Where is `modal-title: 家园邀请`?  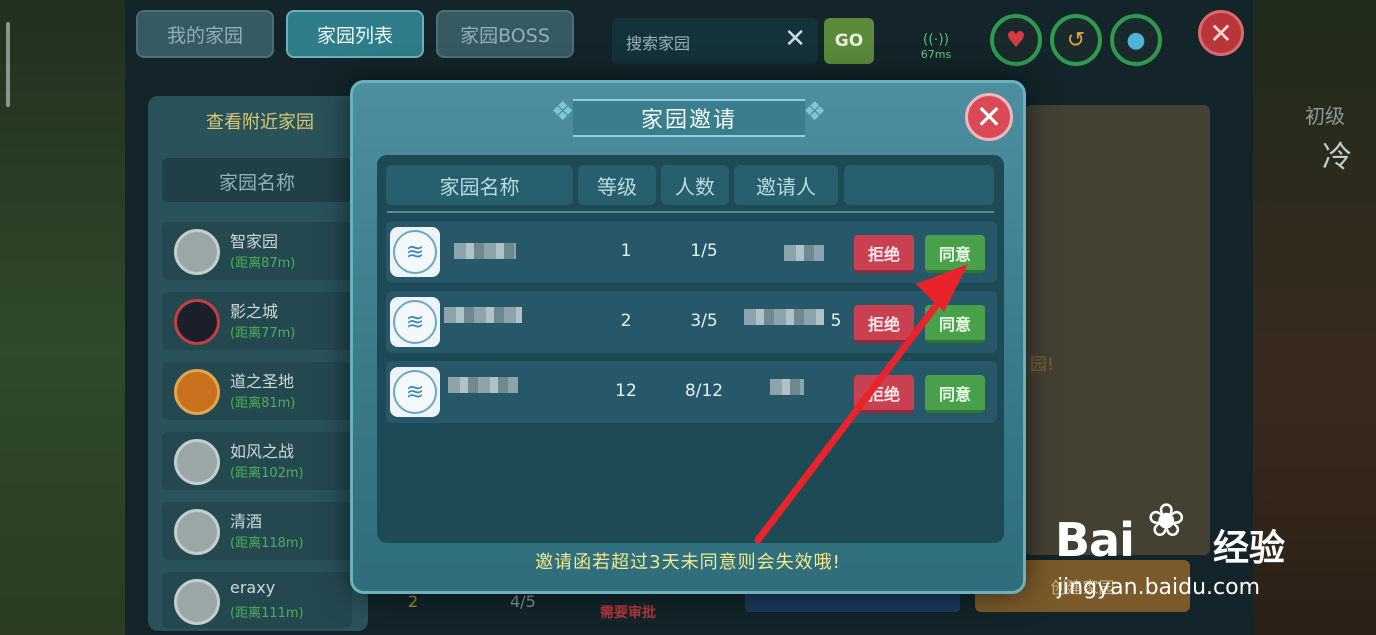 modal-title: 家园邀请 is located at coordinates (689, 118).